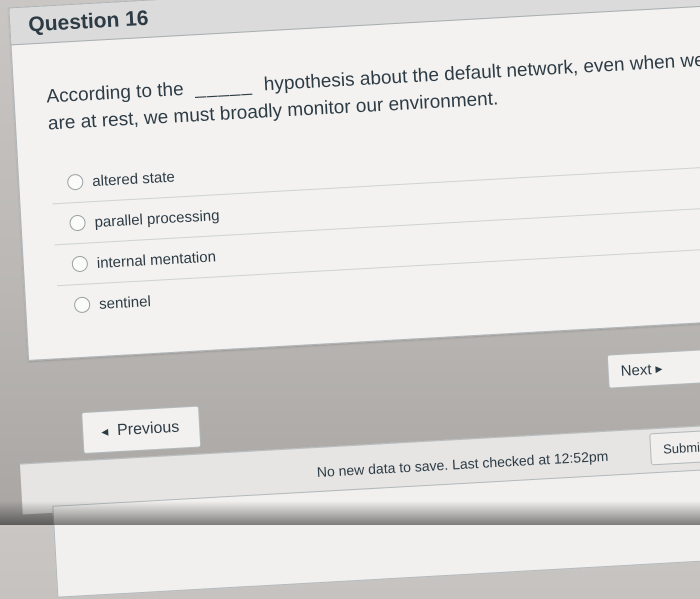 The height and width of the screenshot is (599, 700). What do you see at coordinates (88, 21) in the screenshot?
I see `question-title: Question 16` at bounding box center [88, 21].